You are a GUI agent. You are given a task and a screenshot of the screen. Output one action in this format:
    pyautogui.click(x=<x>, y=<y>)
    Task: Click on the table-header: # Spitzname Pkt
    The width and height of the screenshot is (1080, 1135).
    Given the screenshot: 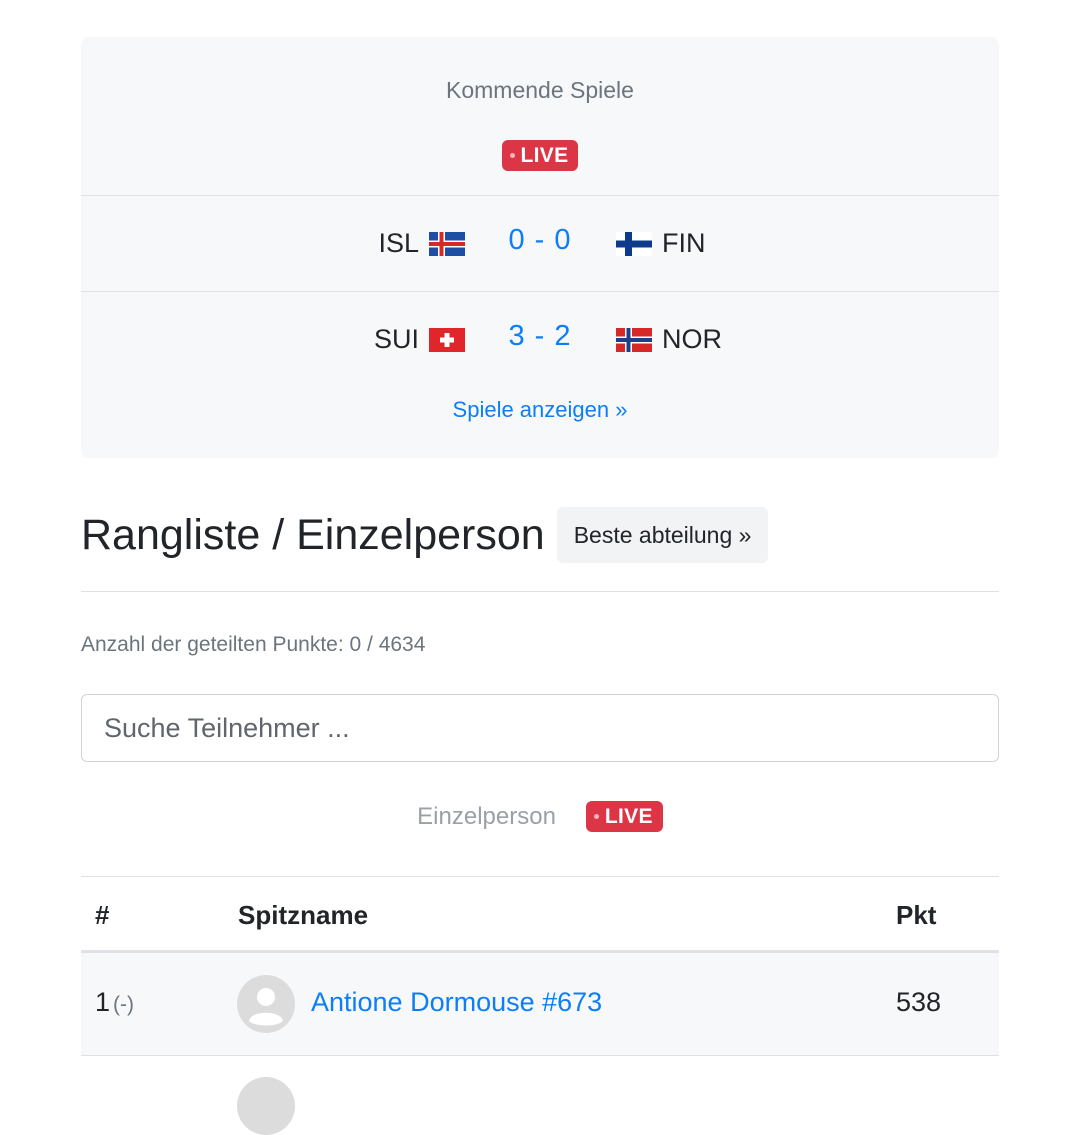 What is the action you would take?
    pyautogui.click(x=540, y=915)
    